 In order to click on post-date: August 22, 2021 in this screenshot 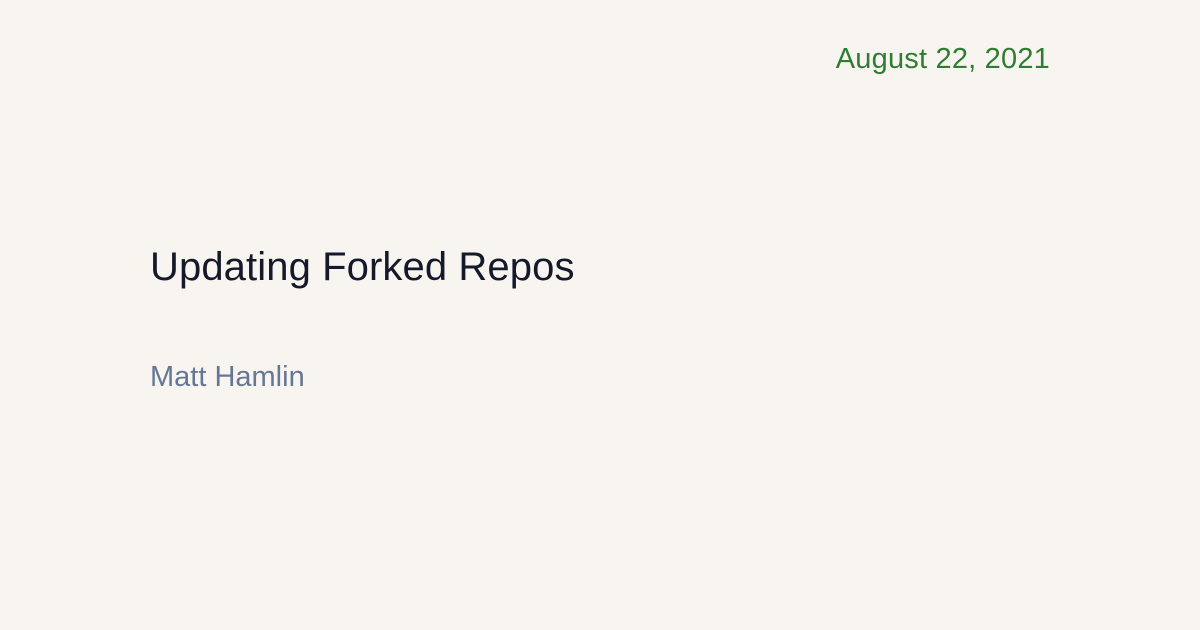, I will do `click(942, 59)`.